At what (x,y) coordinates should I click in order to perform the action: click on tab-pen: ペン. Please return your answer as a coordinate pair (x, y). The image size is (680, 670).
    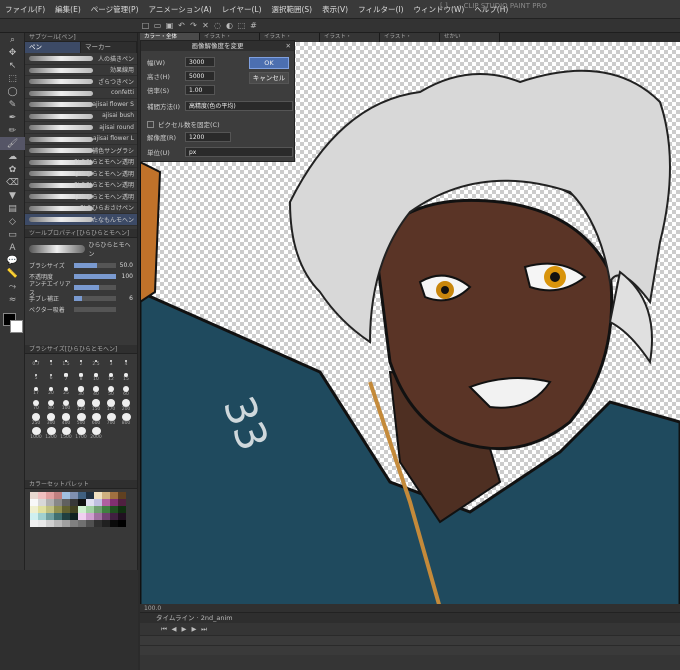
    Looking at the image, I should click on (53, 47).